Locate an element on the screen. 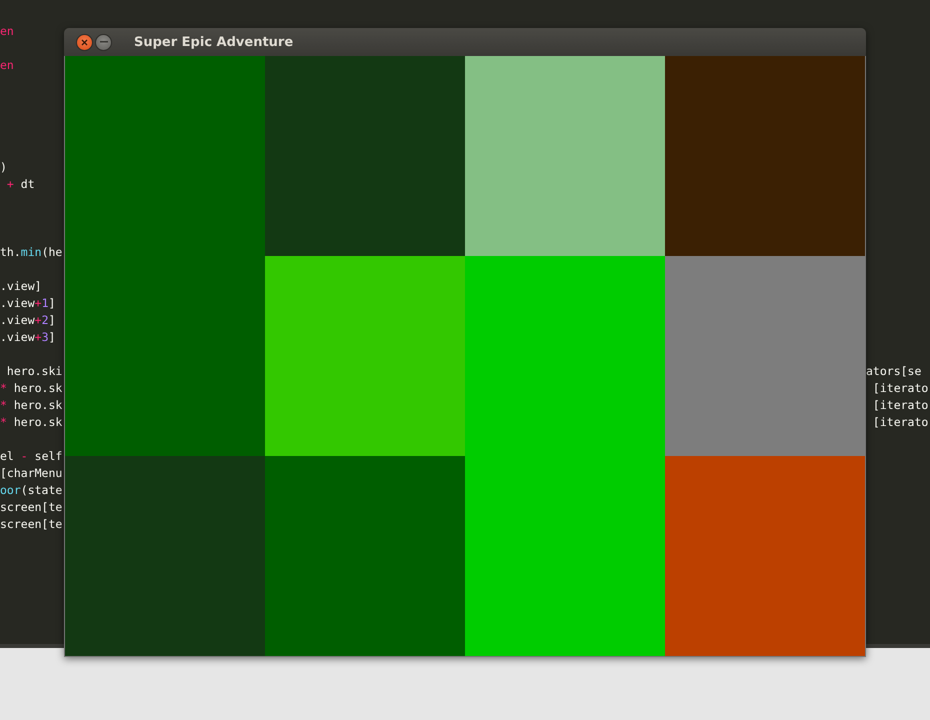 The width and height of the screenshot is (930, 720). minimize-button is located at coordinates (103, 42).